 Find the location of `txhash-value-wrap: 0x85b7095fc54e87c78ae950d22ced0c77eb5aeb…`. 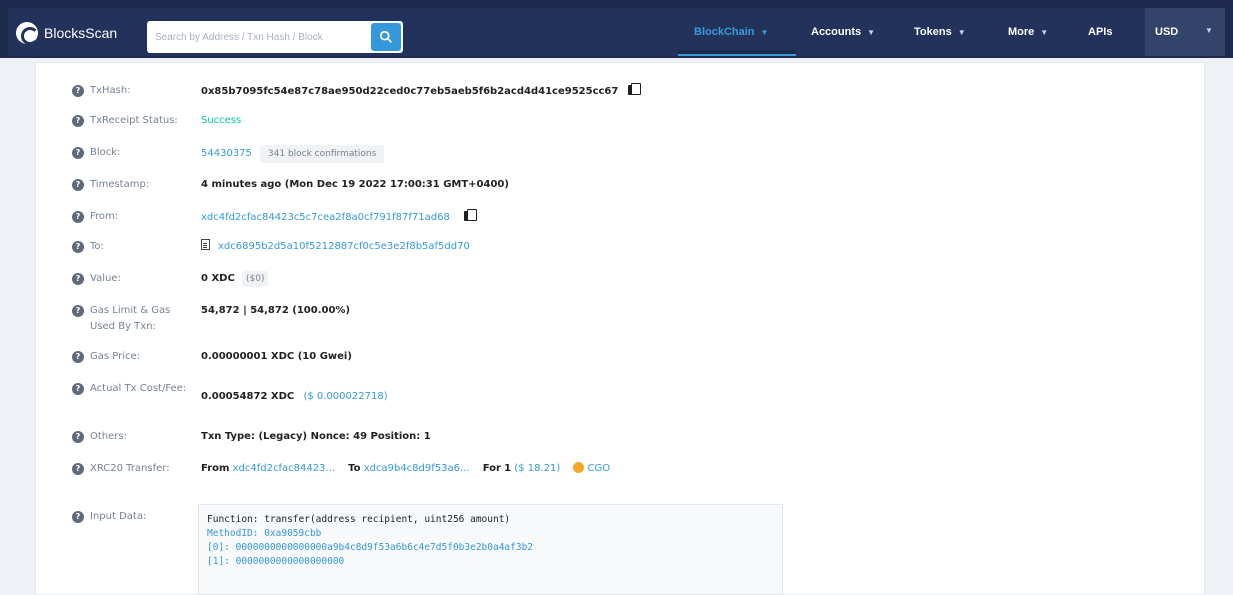

txhash-value-wrap: 0x85b7095fc54e87c78ae950d22ced0c77eb5aeb… is located at coordinates (421, 91).